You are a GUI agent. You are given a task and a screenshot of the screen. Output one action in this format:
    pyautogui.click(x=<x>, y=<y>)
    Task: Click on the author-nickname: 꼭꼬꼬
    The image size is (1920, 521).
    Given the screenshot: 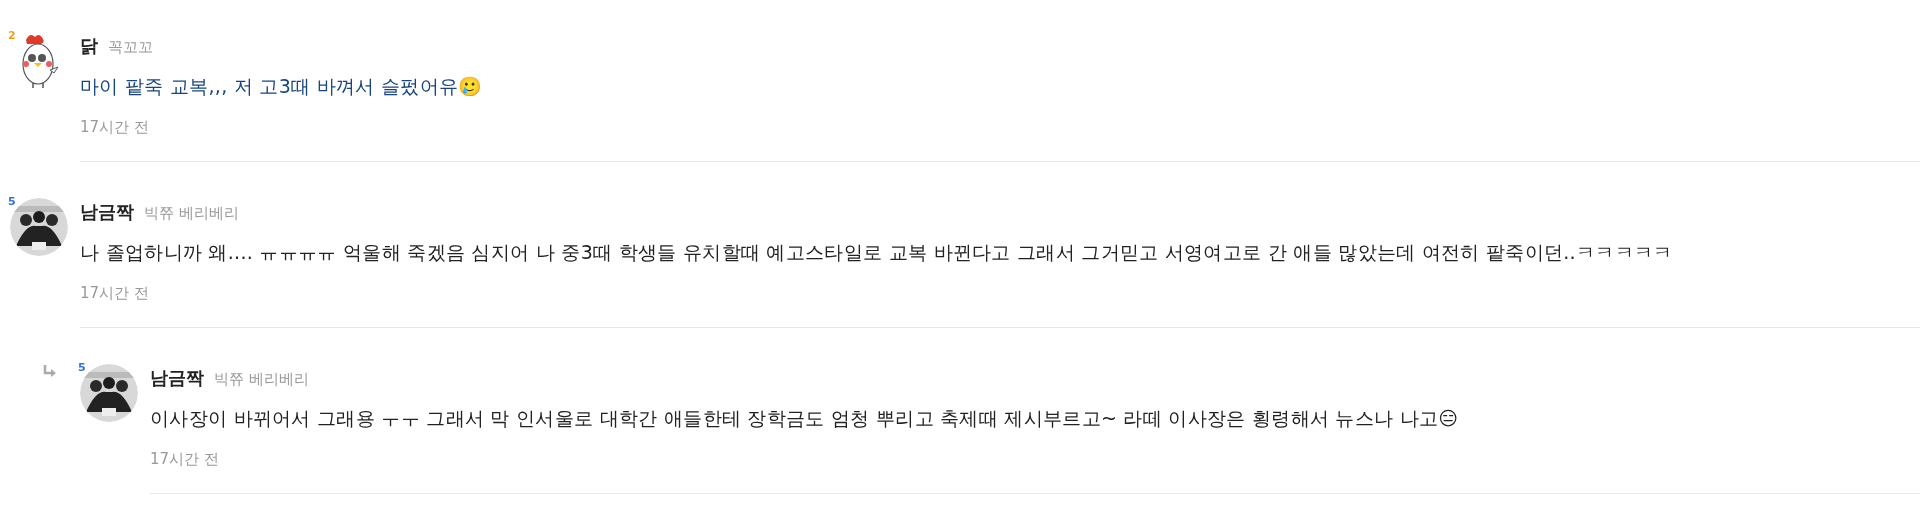 What is the action you would take?
    pyautogui.click(x=130, y=47)
    